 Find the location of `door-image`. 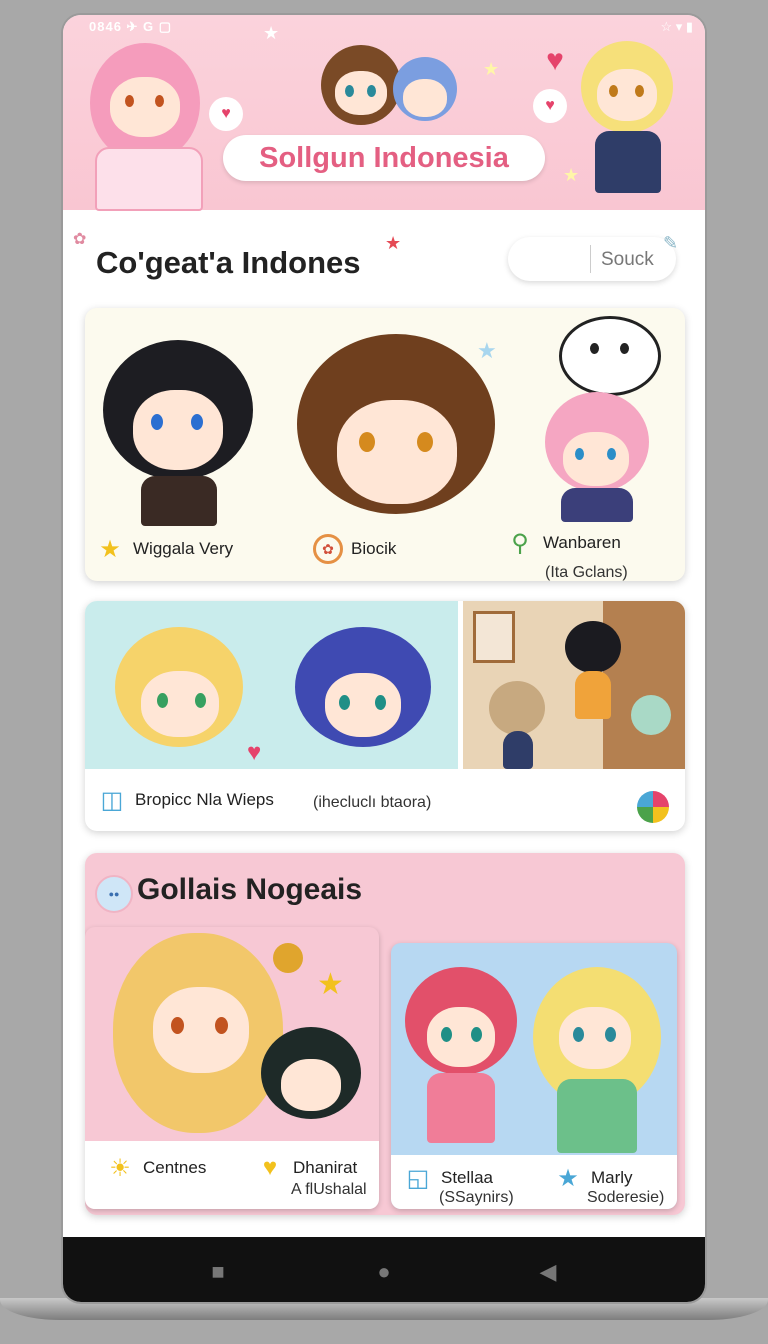

door-image is located at coordinates (644, 685).